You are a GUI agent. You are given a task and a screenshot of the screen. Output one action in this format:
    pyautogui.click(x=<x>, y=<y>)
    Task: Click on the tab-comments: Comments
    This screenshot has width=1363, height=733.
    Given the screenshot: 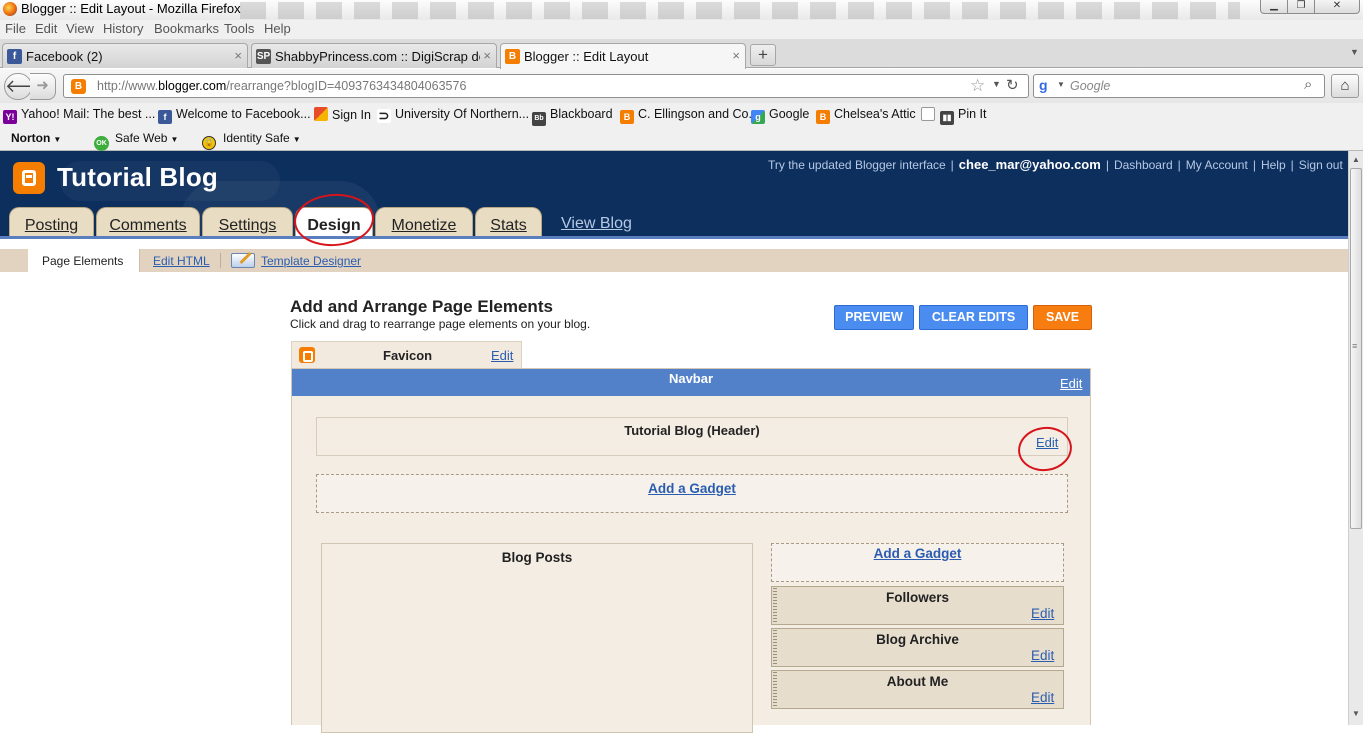 What is the action you would take?
    pyautogui.click(x=148, y=223)
    